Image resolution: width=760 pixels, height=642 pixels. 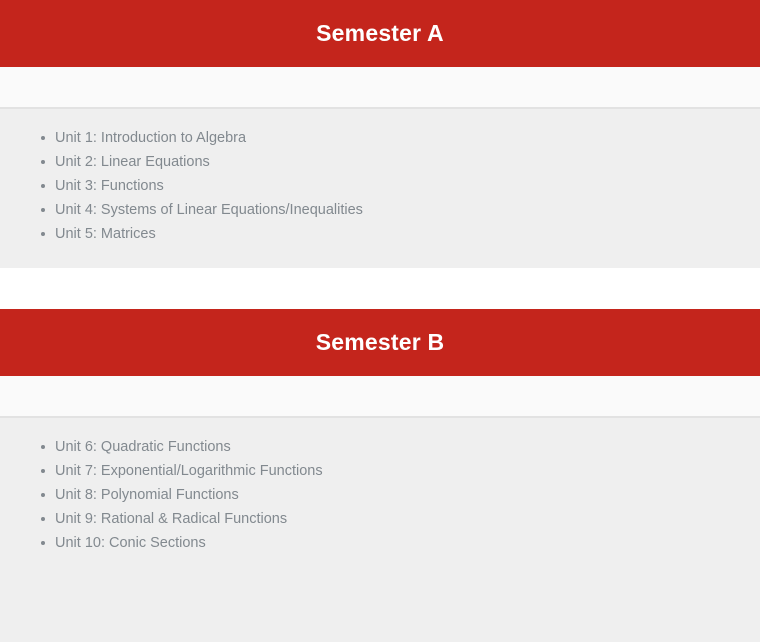 What do you see at coordinates (130, 543) in the screenshot?
I see `unit-label: Unit 10: Conic Sections` at bounding box center [130, 543].